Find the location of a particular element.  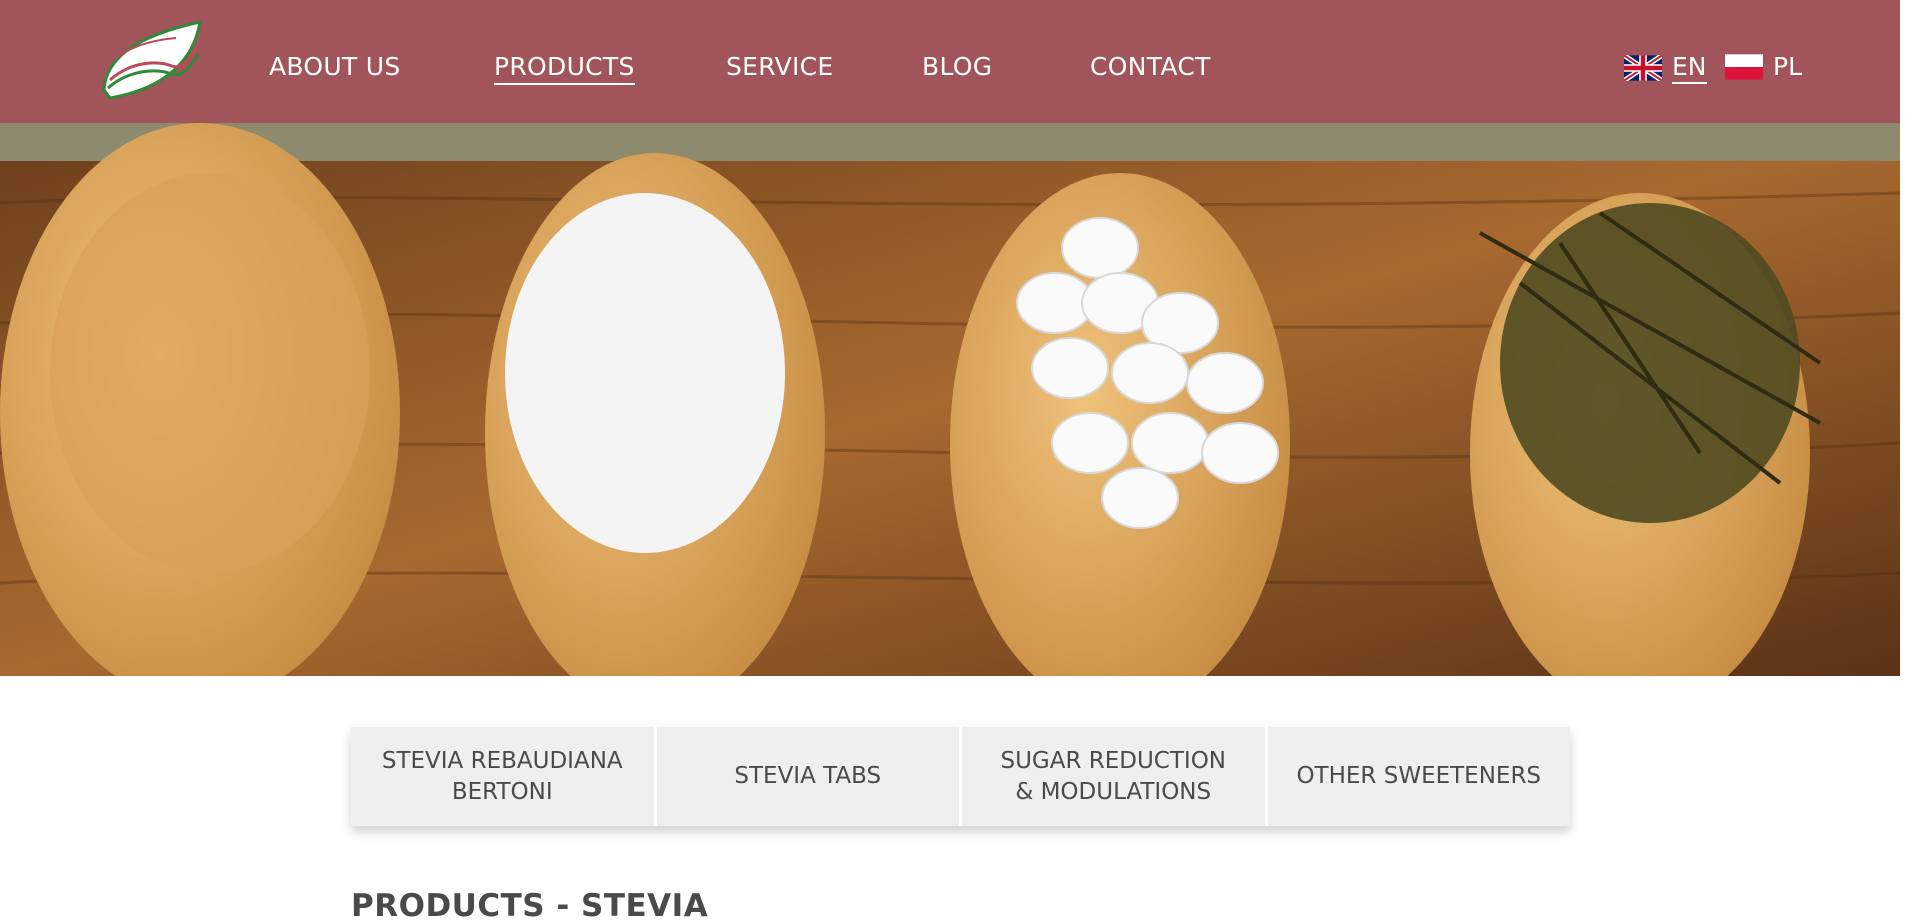

uk-flag-icon is located at coordinates (1643, 68).